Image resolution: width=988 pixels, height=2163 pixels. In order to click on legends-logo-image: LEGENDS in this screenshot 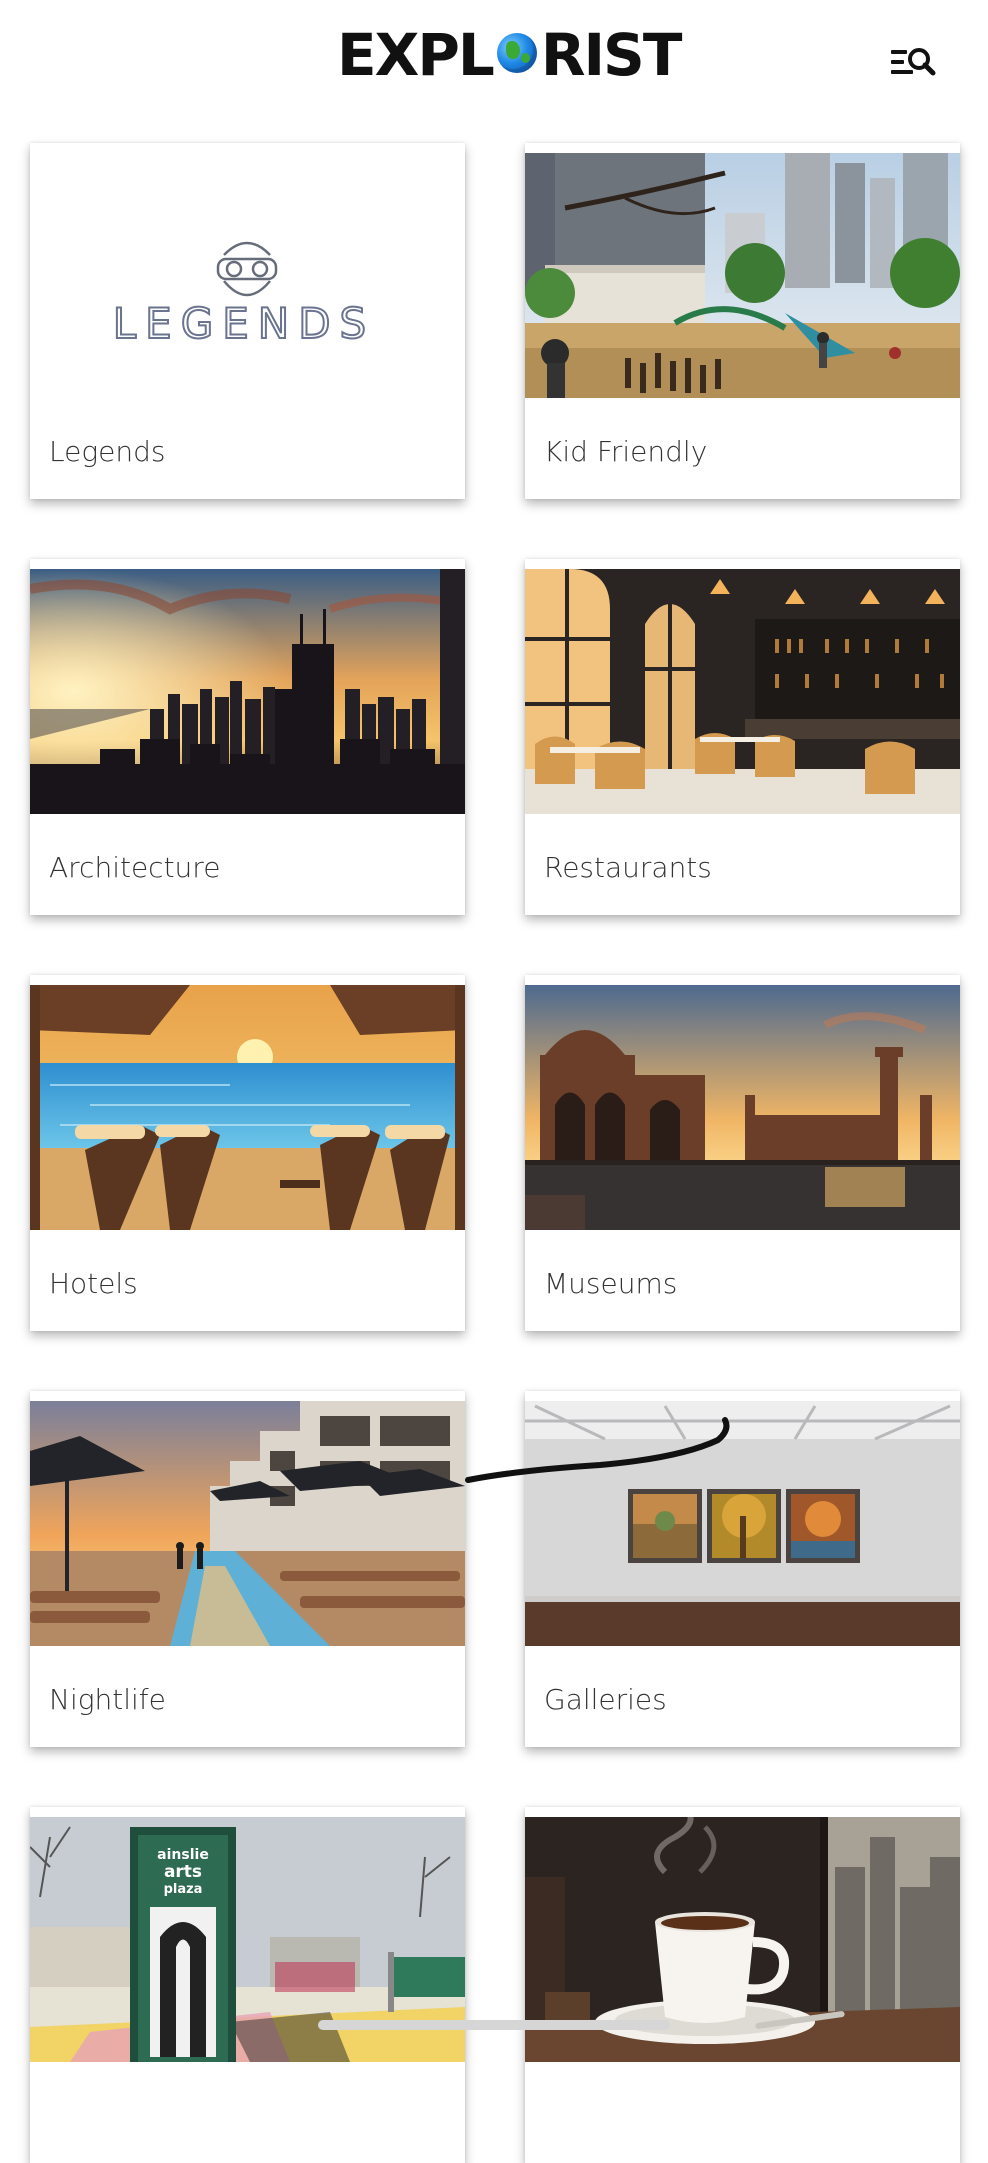, I will do `click(247, 275)`.